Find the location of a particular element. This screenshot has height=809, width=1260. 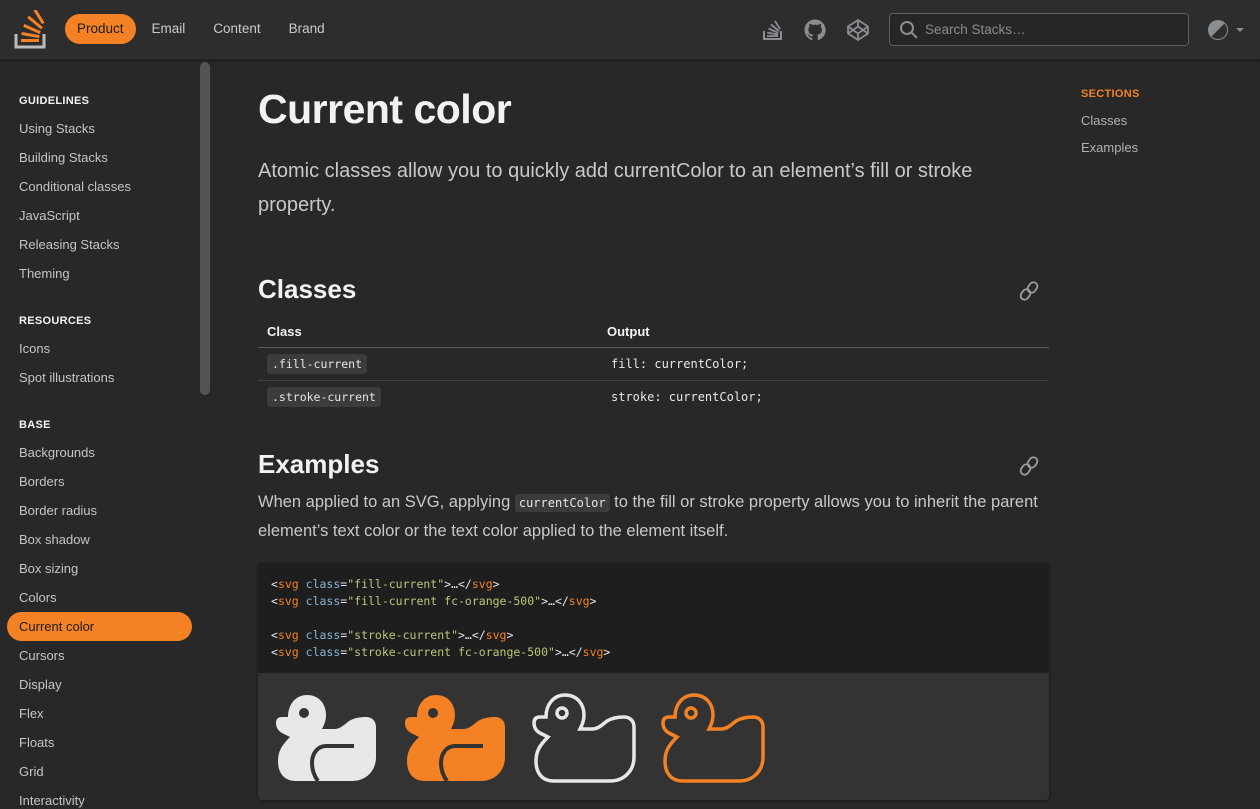

codepen-icon is located at coordinates (858, 30).